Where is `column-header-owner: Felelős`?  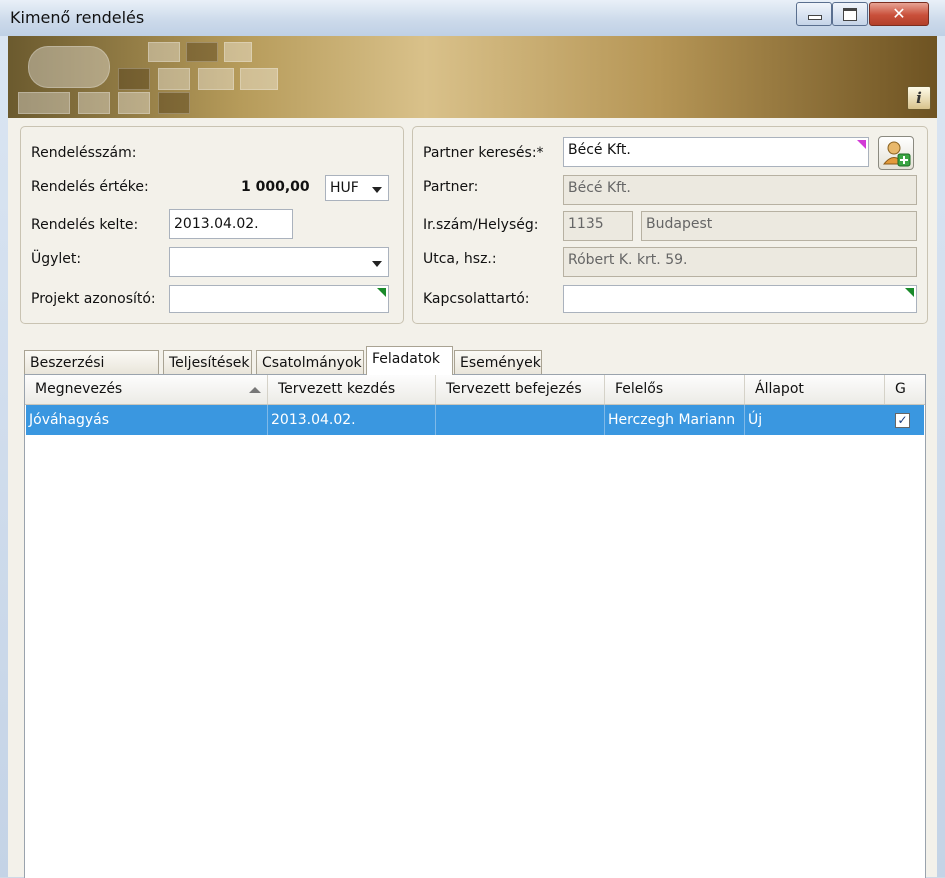
column-header-owner: Felelős is located at coordinates (675, 389).